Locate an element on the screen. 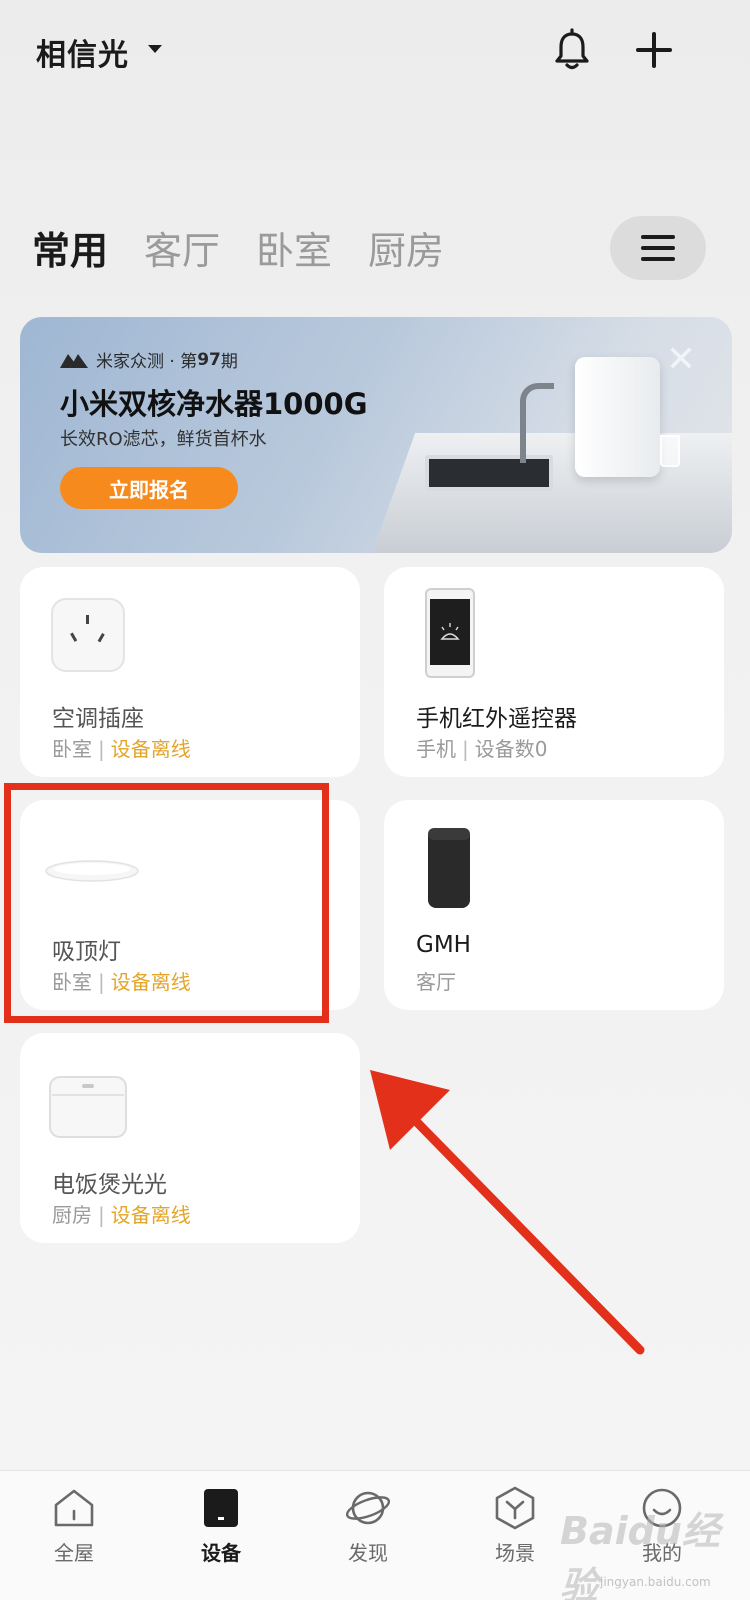 Image resolution: width=750 pixels, height=1600 pixels. device-name: 电饭煲光光 is located at coordinates (109, 1185).